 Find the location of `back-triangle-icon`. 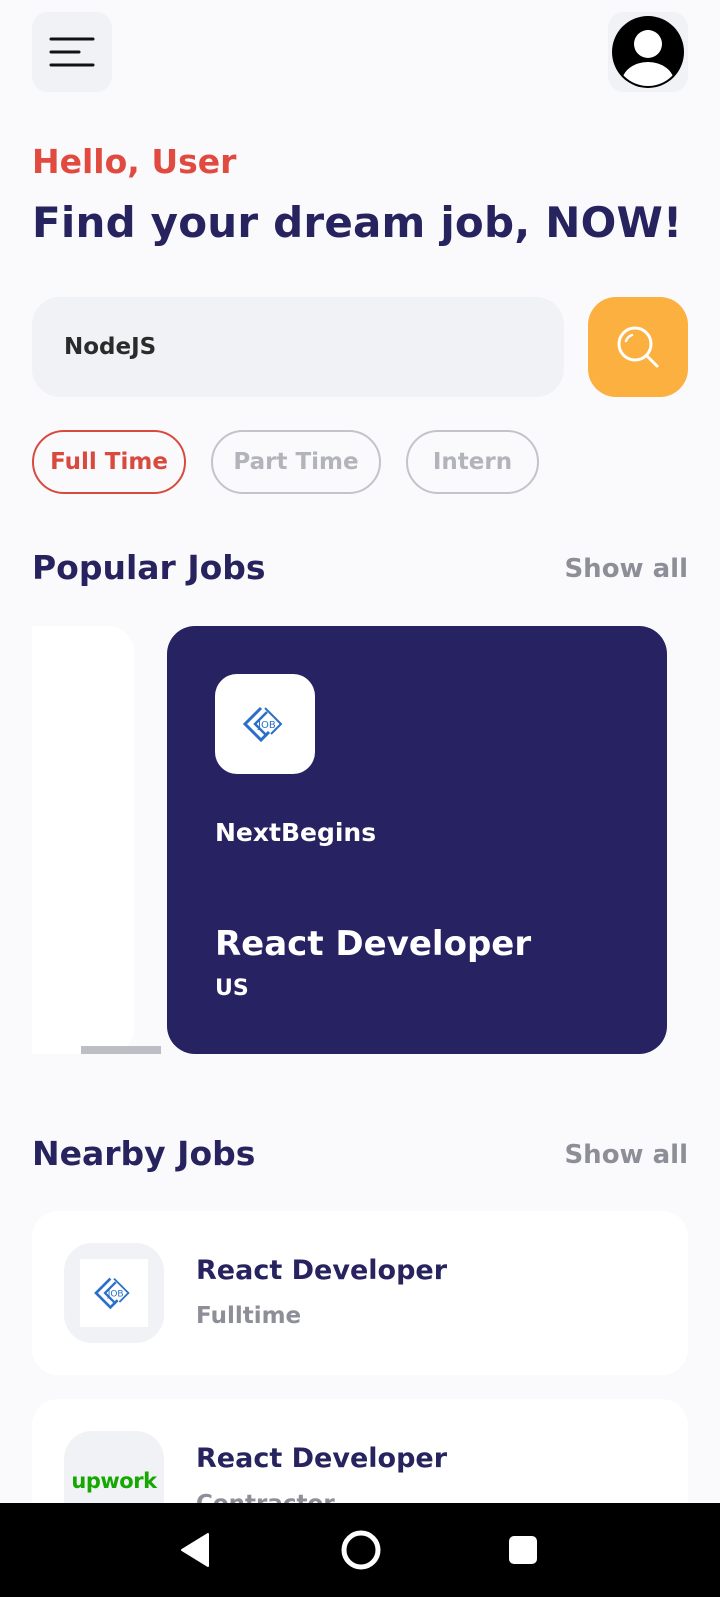

back-triangle-icon is located at coordinates (195, 1550).